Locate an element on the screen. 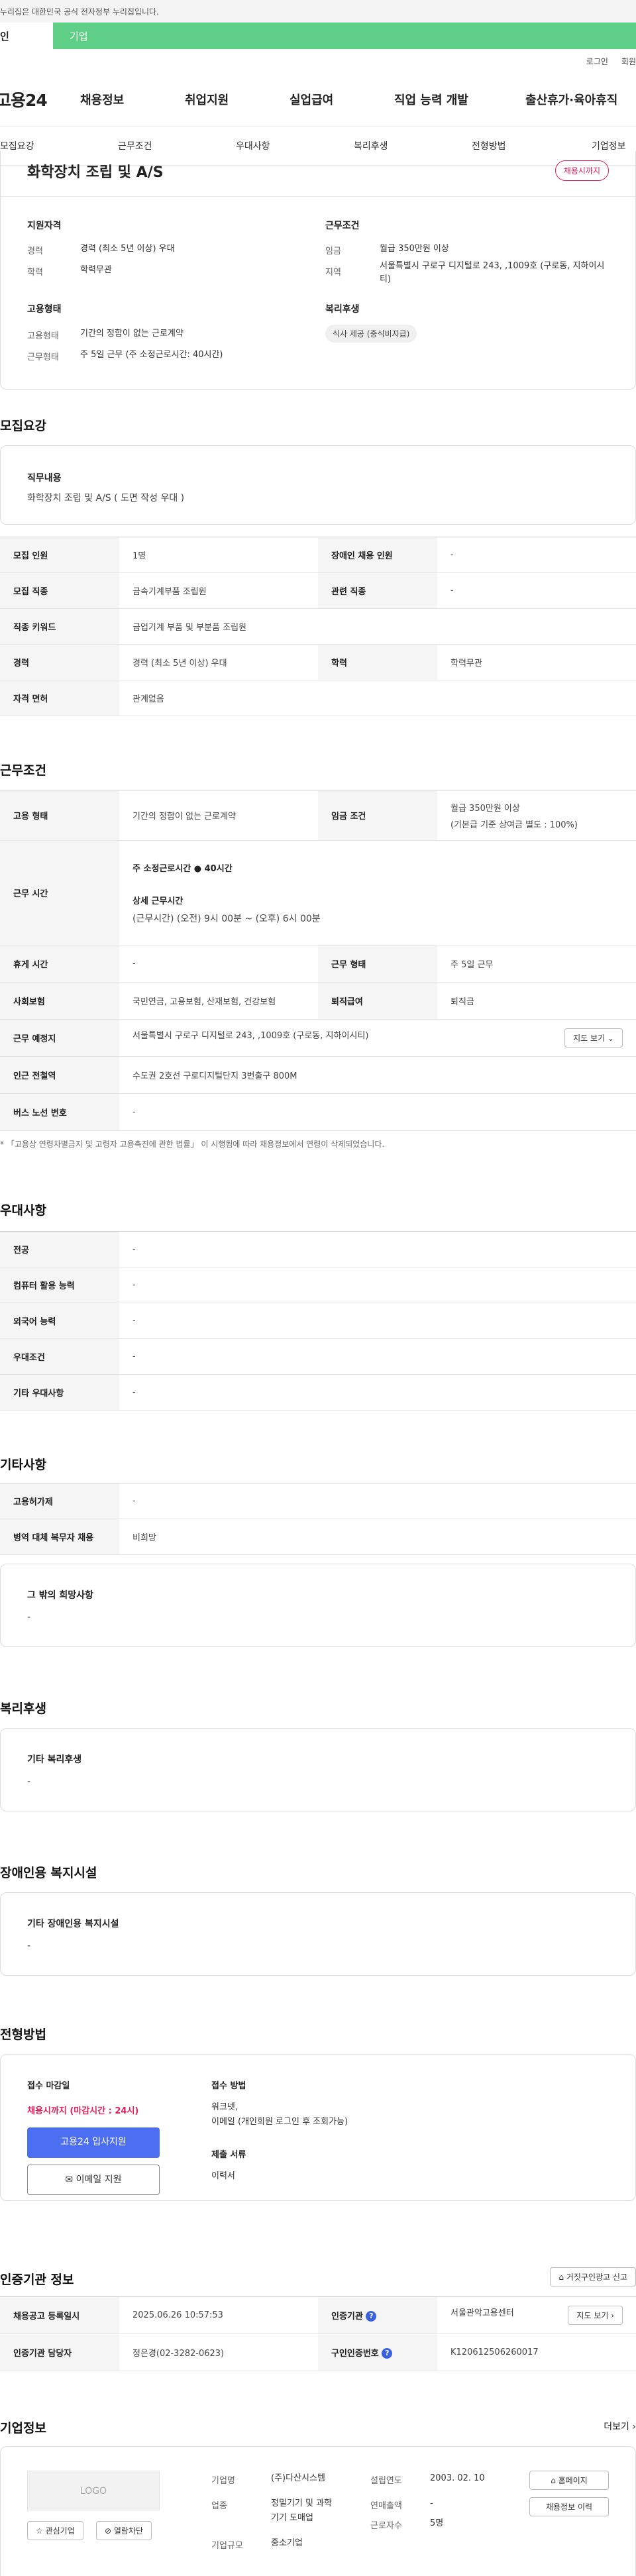  section-title-etc: 기타사항 is located at coordinates (23, 1465).